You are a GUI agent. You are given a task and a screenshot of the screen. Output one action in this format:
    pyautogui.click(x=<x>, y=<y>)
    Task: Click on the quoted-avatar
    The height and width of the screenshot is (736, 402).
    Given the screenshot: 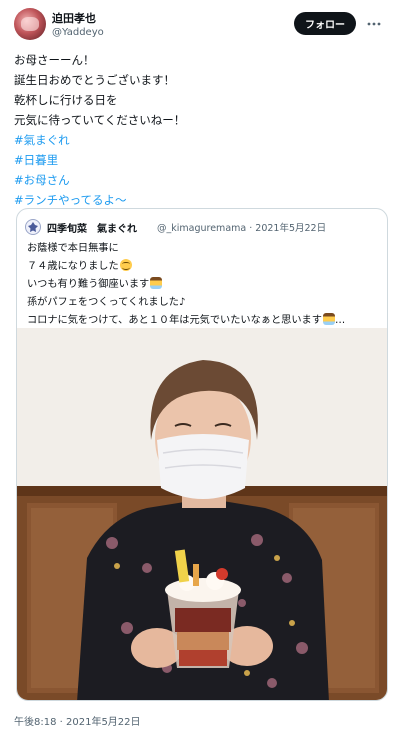 What is the action you would take?
    pyautogui.click(x=33, y=227)
    